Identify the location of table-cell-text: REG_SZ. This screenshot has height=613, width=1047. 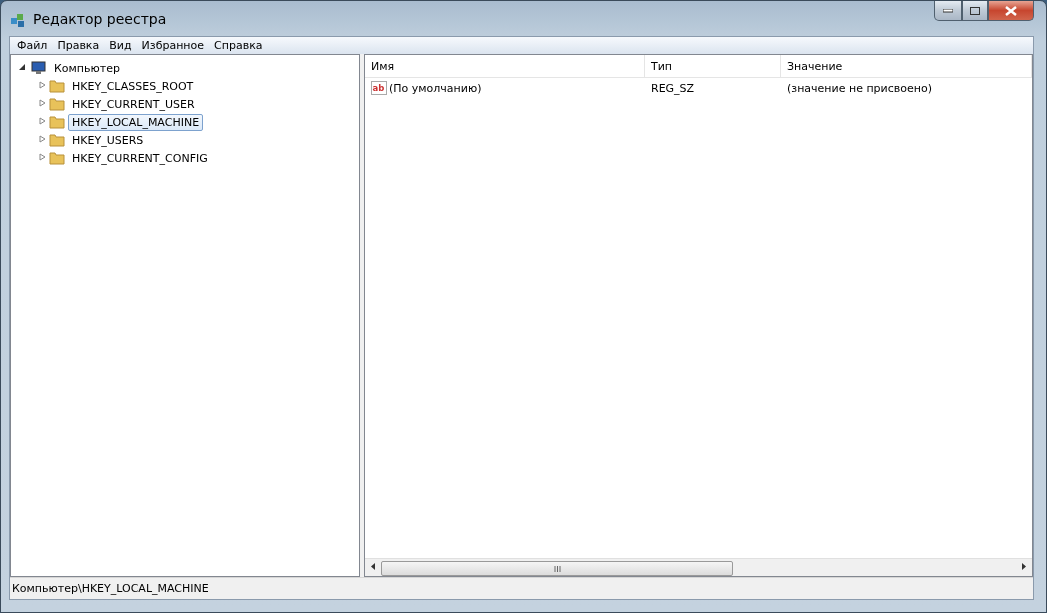
(673, 88).